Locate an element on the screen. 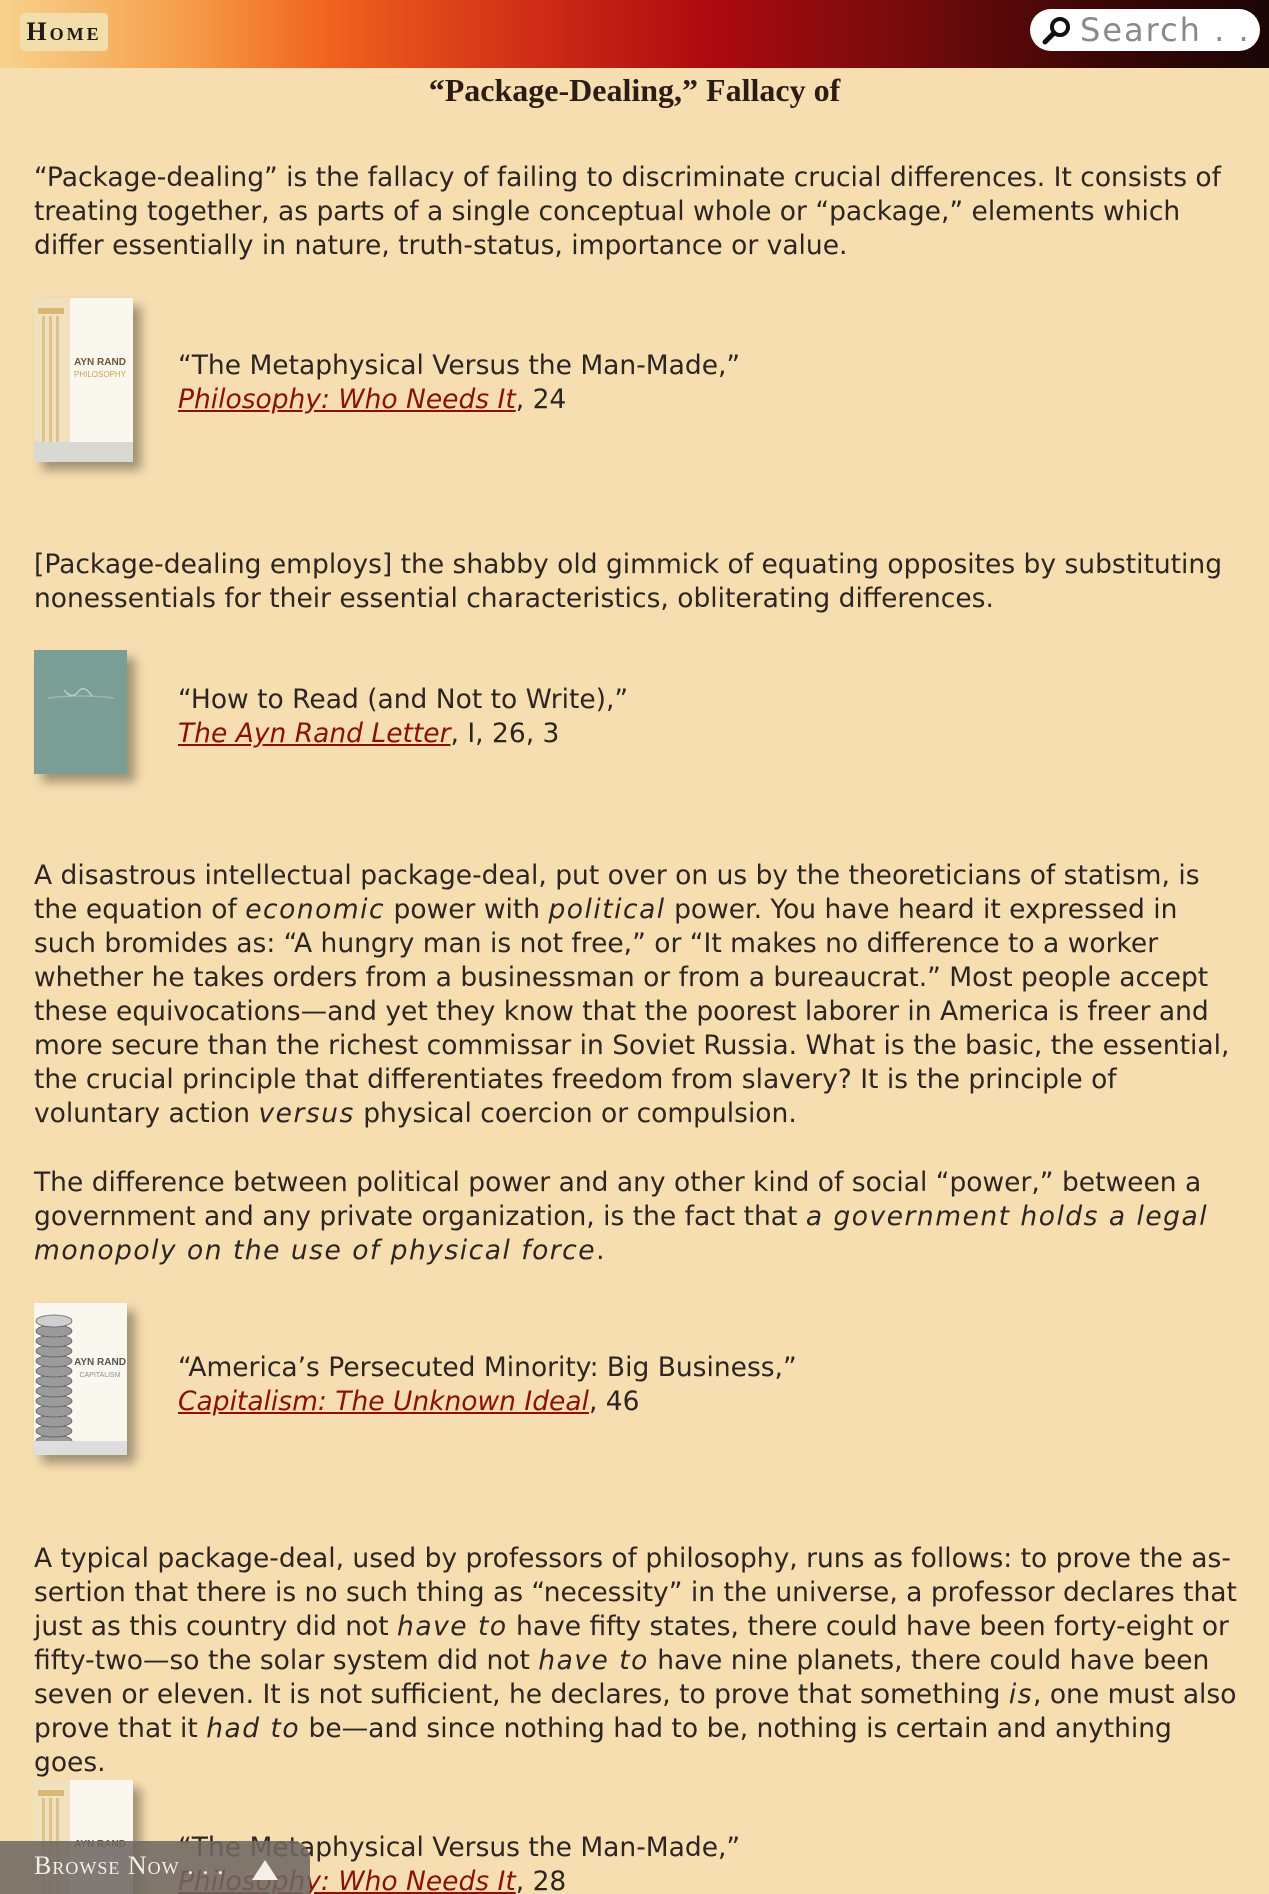  quote-span: power with is located at coordinates (467, 909).